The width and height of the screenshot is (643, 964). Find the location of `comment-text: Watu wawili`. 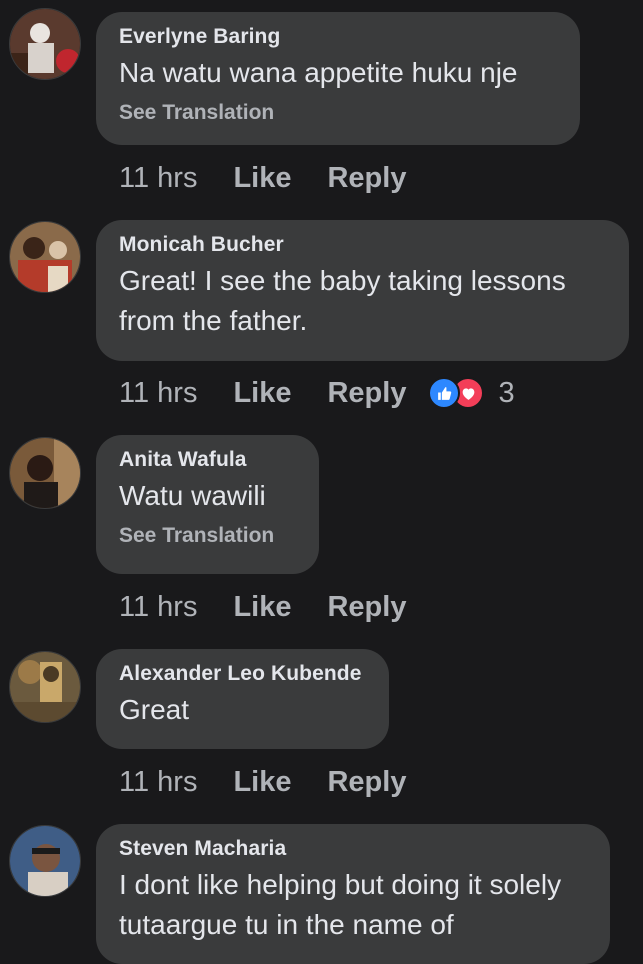

comment-text: Watu wawili is located at coordinates (192, 495).